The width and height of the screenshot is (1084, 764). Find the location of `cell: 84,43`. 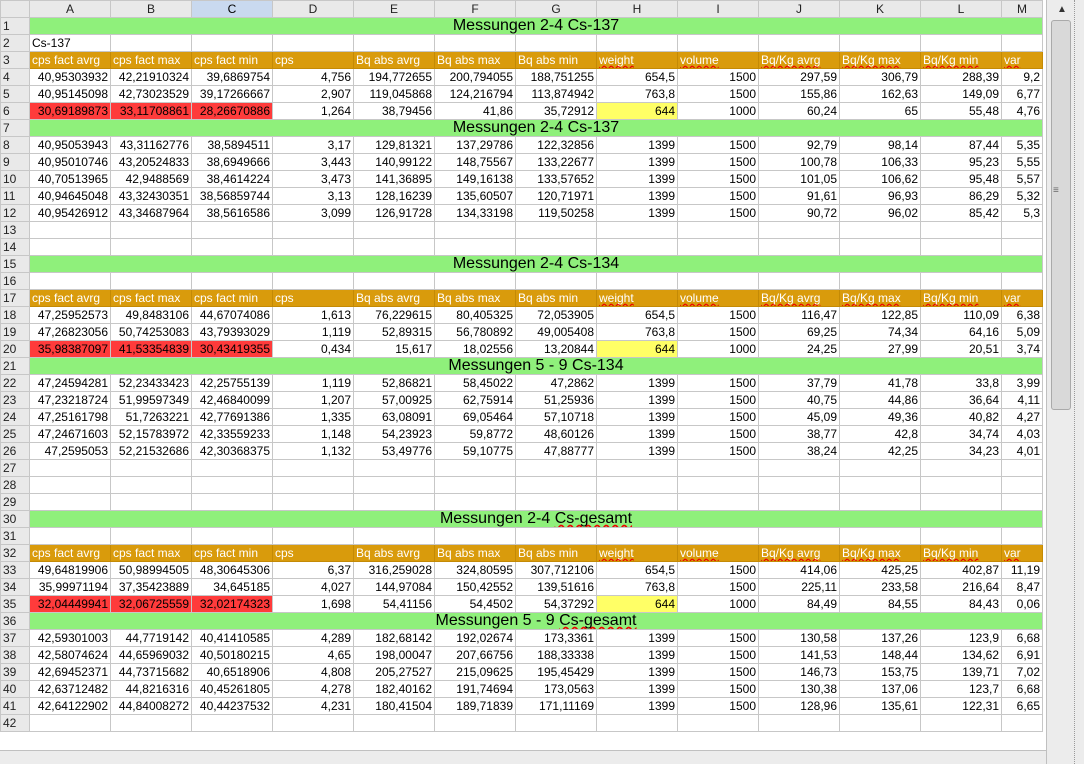

cell: 84,43 is located at coordinates (961, 604).